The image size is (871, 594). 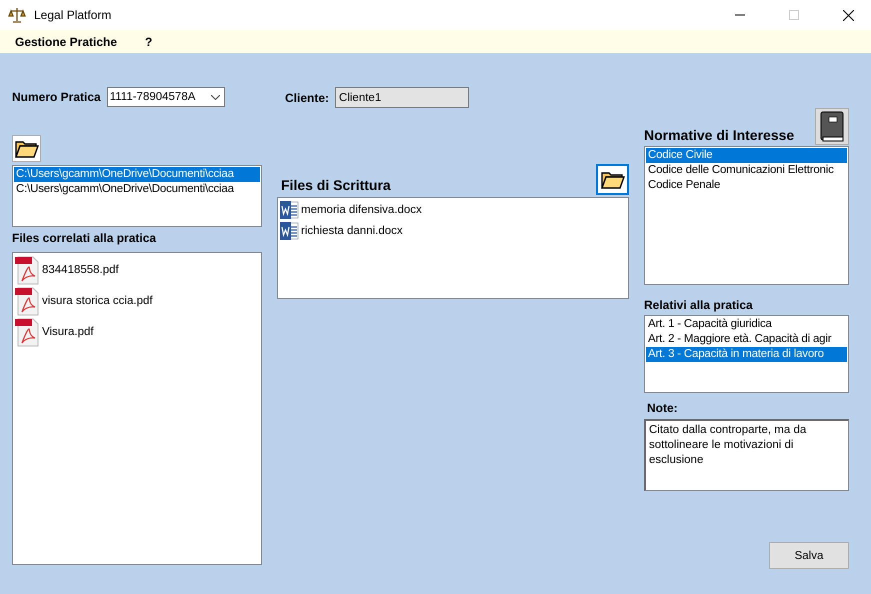 I want to click on file-name: 834418558.pdf, so click(x=80, y=270).